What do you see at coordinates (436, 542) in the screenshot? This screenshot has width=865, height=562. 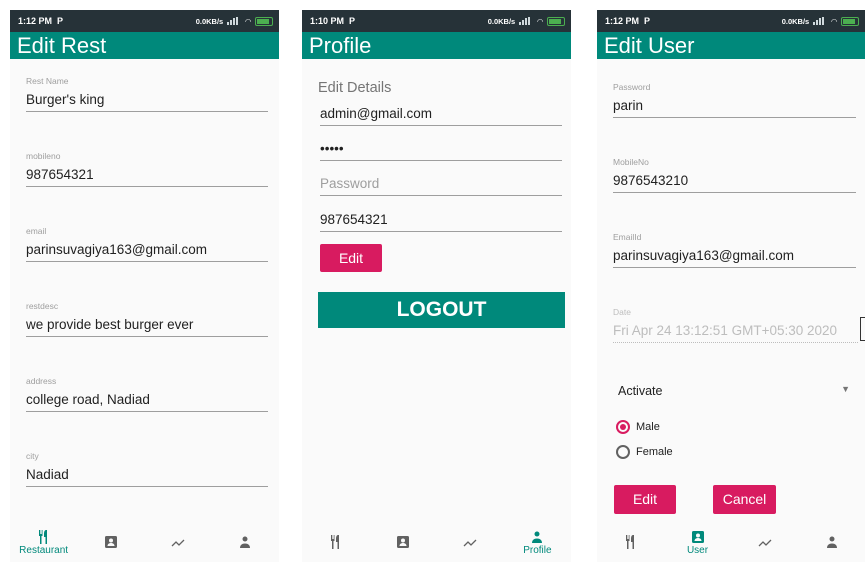 I see `bottom-nav: Profile` at bounding box center [436, 542].